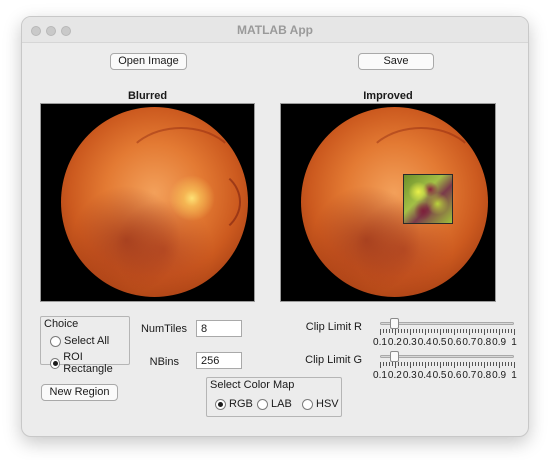  Describe the element at coordinates (252, 385) in the screenshot. I see `color-map-group-title: Select Color Map` at that location.